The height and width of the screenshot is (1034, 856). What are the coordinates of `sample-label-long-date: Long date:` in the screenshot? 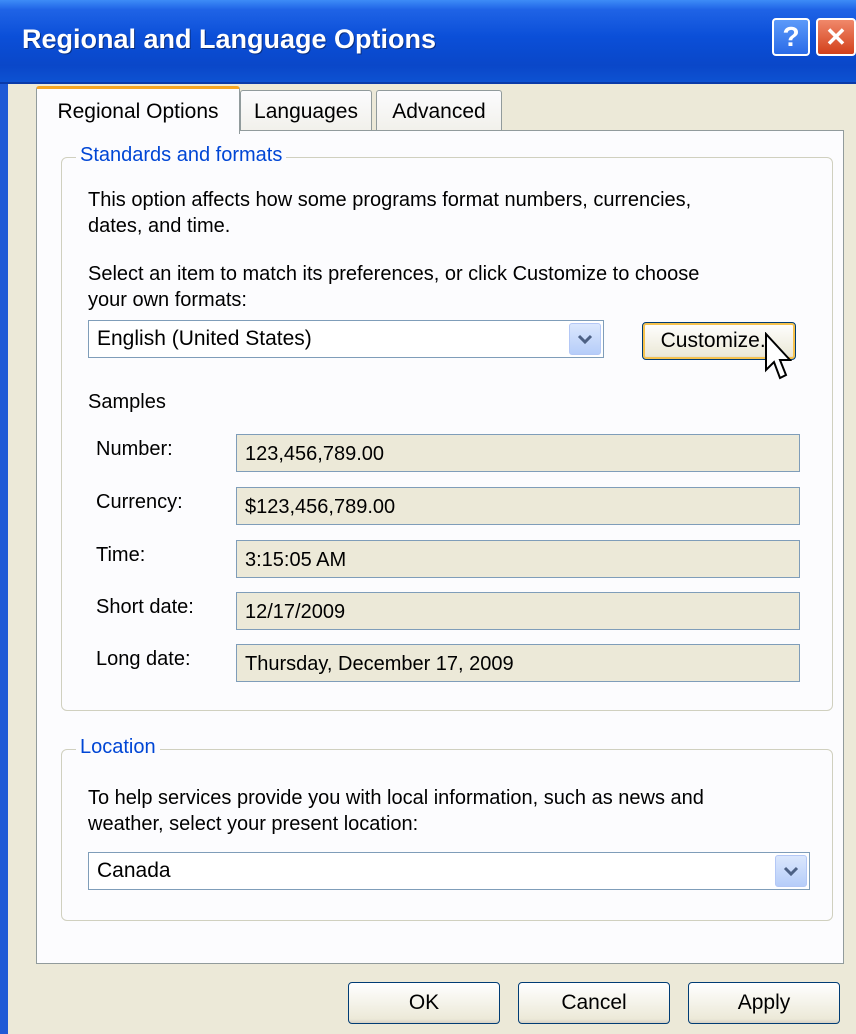 It's located at (143, 659).